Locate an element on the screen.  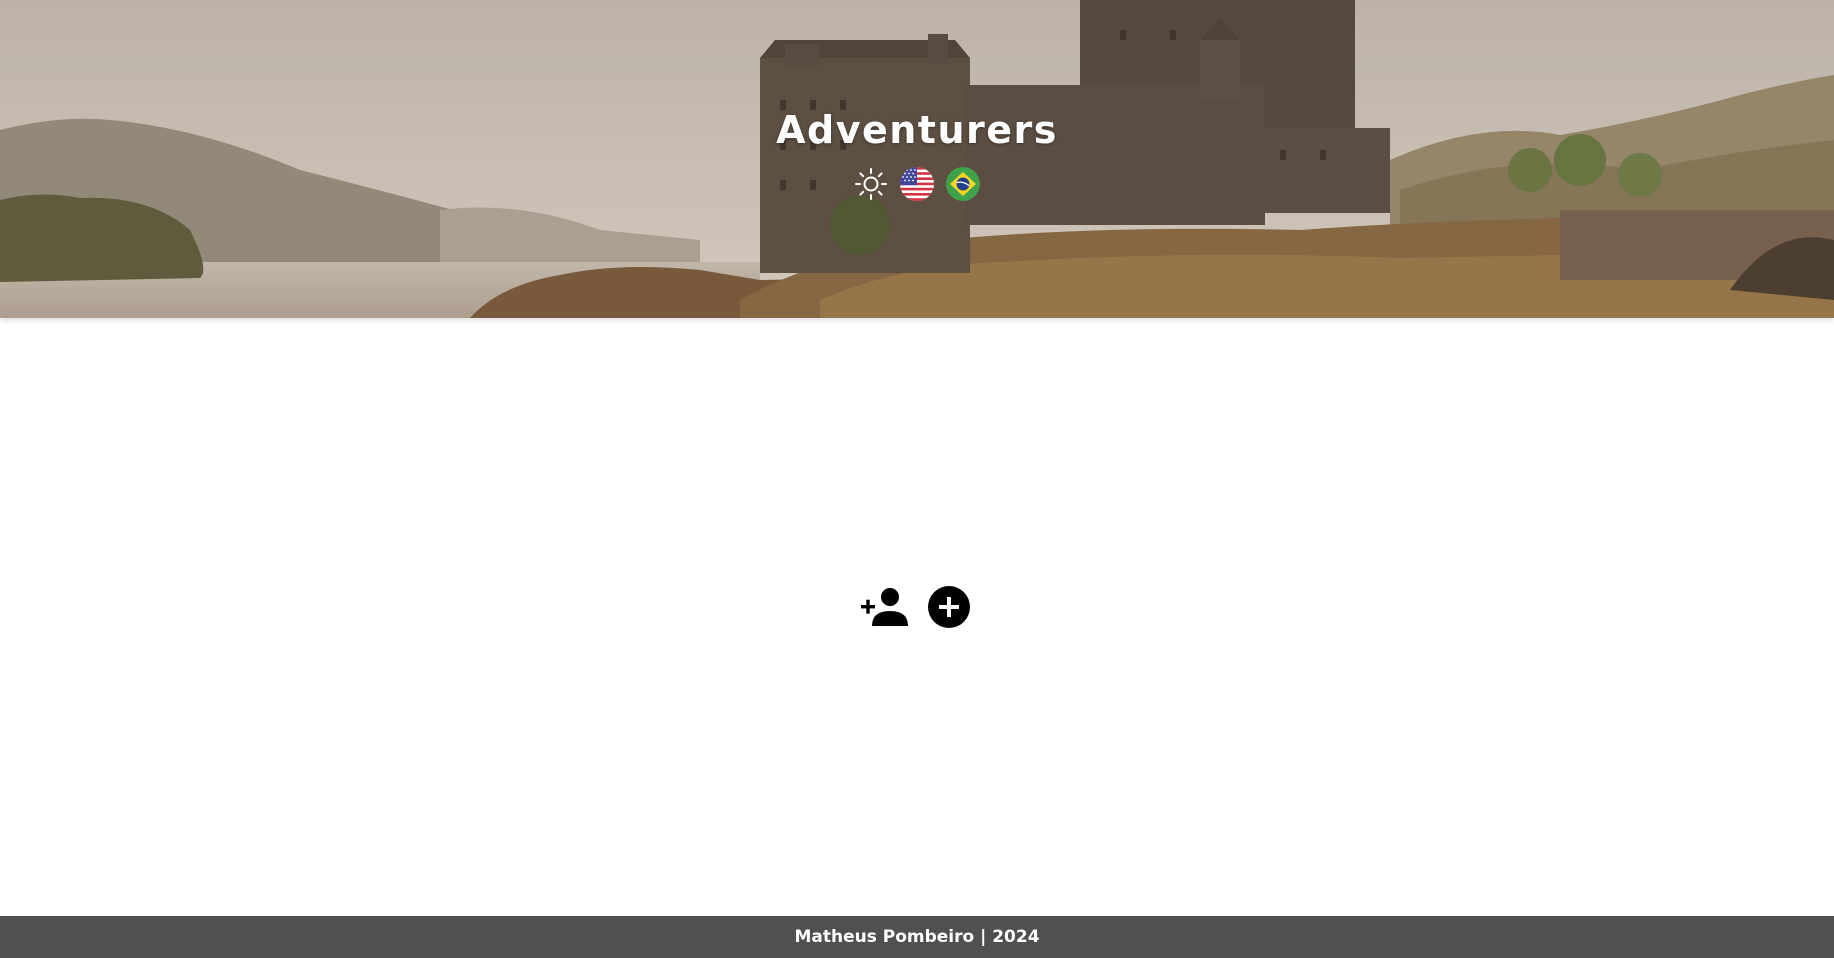
theme-toggle-button is located at coordinates (871, 184).